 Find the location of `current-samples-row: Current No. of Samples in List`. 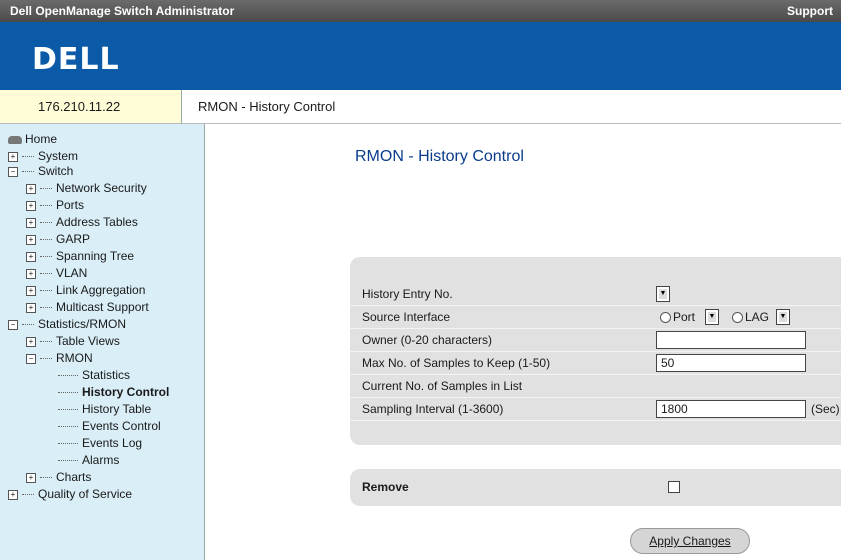

current-samples-row: Current No. of Samples in List is located at coordinates (595, 386).